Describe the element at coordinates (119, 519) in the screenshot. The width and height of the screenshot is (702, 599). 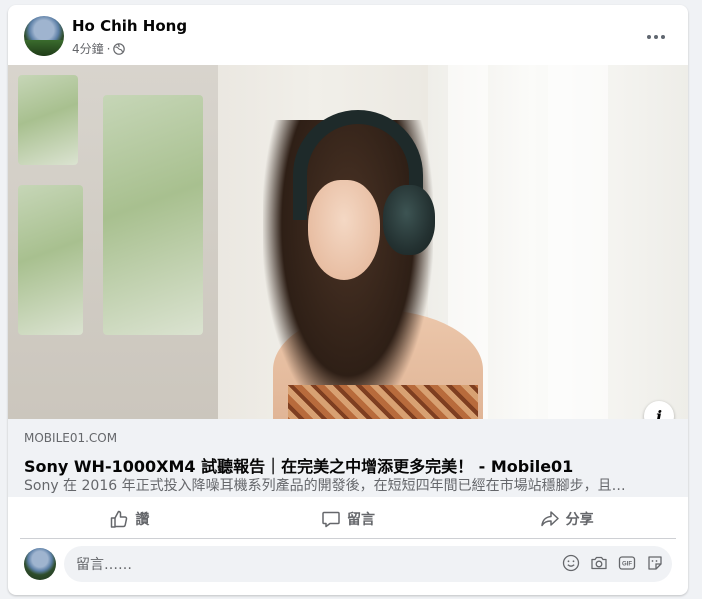
I see `thumbs-up-icon` at that location.